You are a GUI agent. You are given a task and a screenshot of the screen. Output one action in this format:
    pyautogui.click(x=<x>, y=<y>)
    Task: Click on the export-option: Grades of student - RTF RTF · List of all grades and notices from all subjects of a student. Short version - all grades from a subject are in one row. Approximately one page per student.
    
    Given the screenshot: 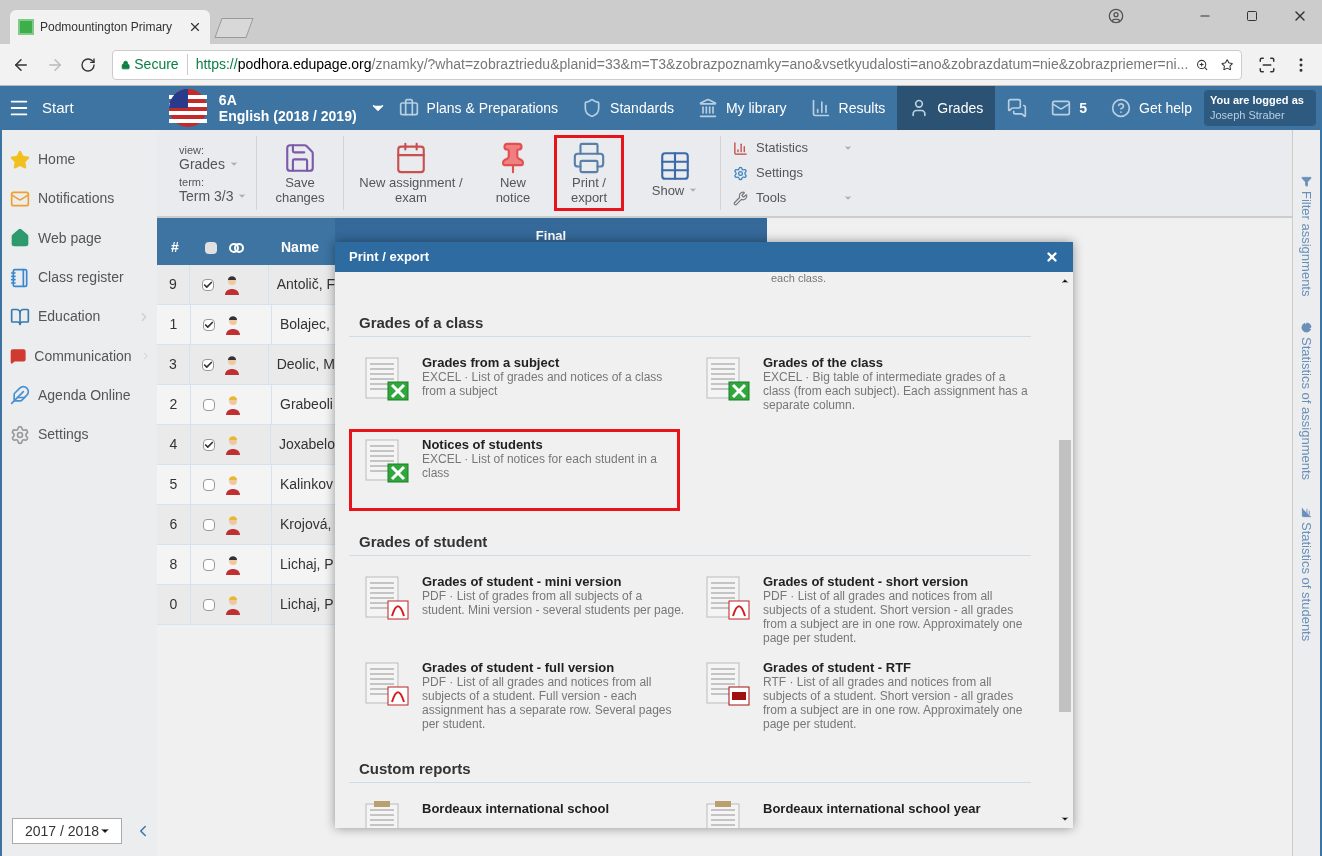 What is the action you would take?
    pyautogui.click(x=860, y=695)
    